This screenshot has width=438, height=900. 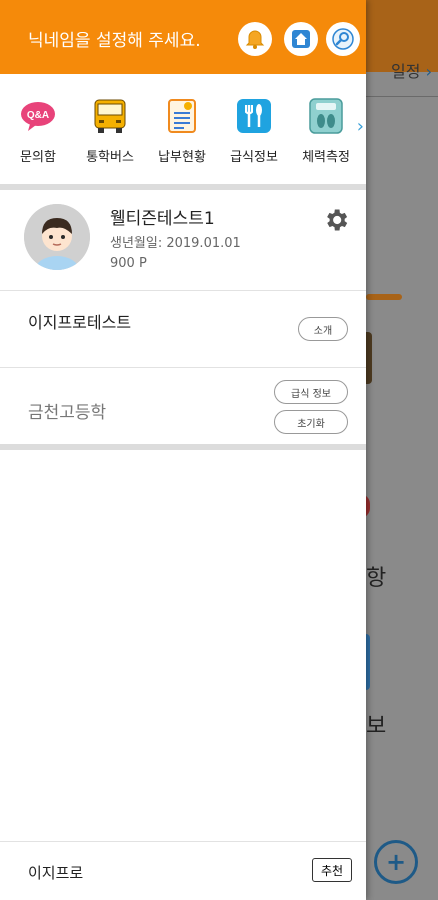 I want to click on svg-text: Q&A, so click(x=38, y=115).